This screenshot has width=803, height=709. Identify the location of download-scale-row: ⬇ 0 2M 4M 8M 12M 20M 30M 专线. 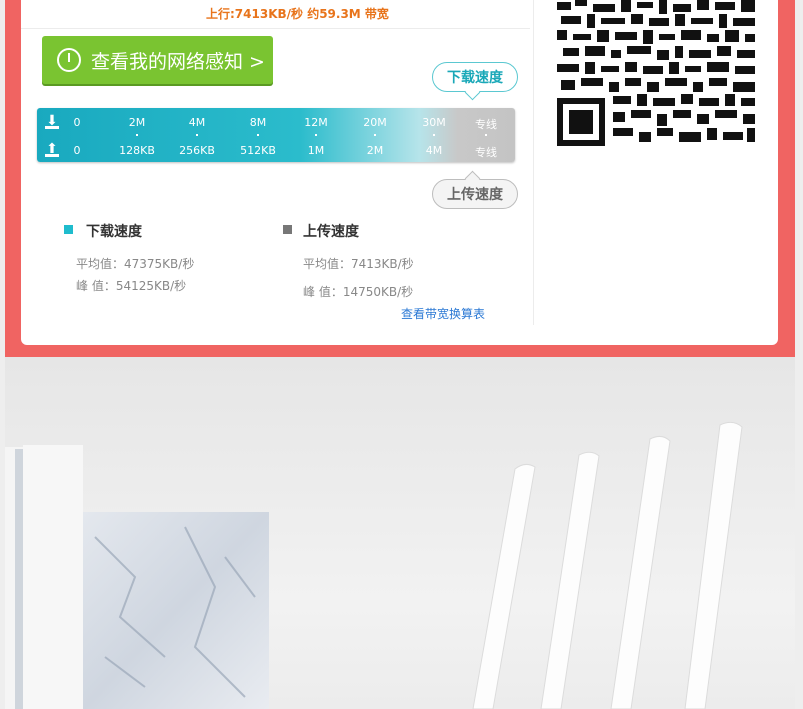
(276, 123).